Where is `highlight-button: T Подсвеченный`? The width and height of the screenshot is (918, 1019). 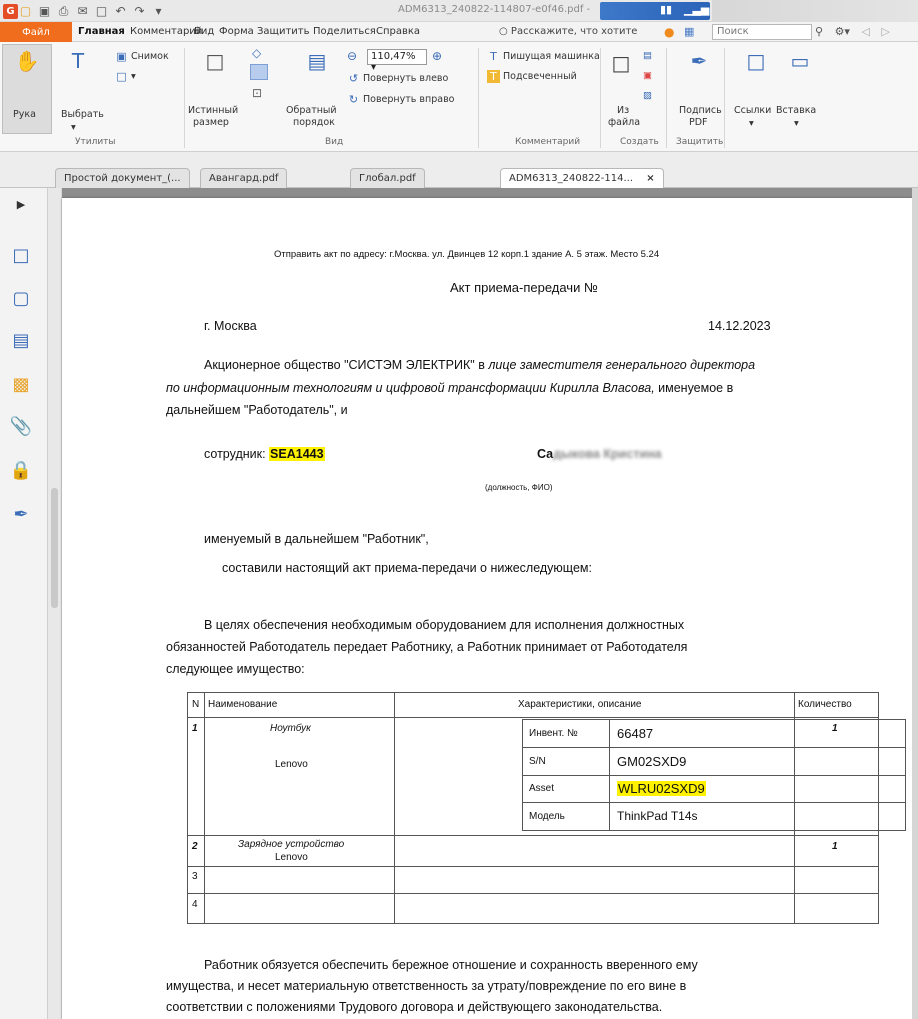 highlight-button: T Подсвеченный is located at coordinates (532, 76).